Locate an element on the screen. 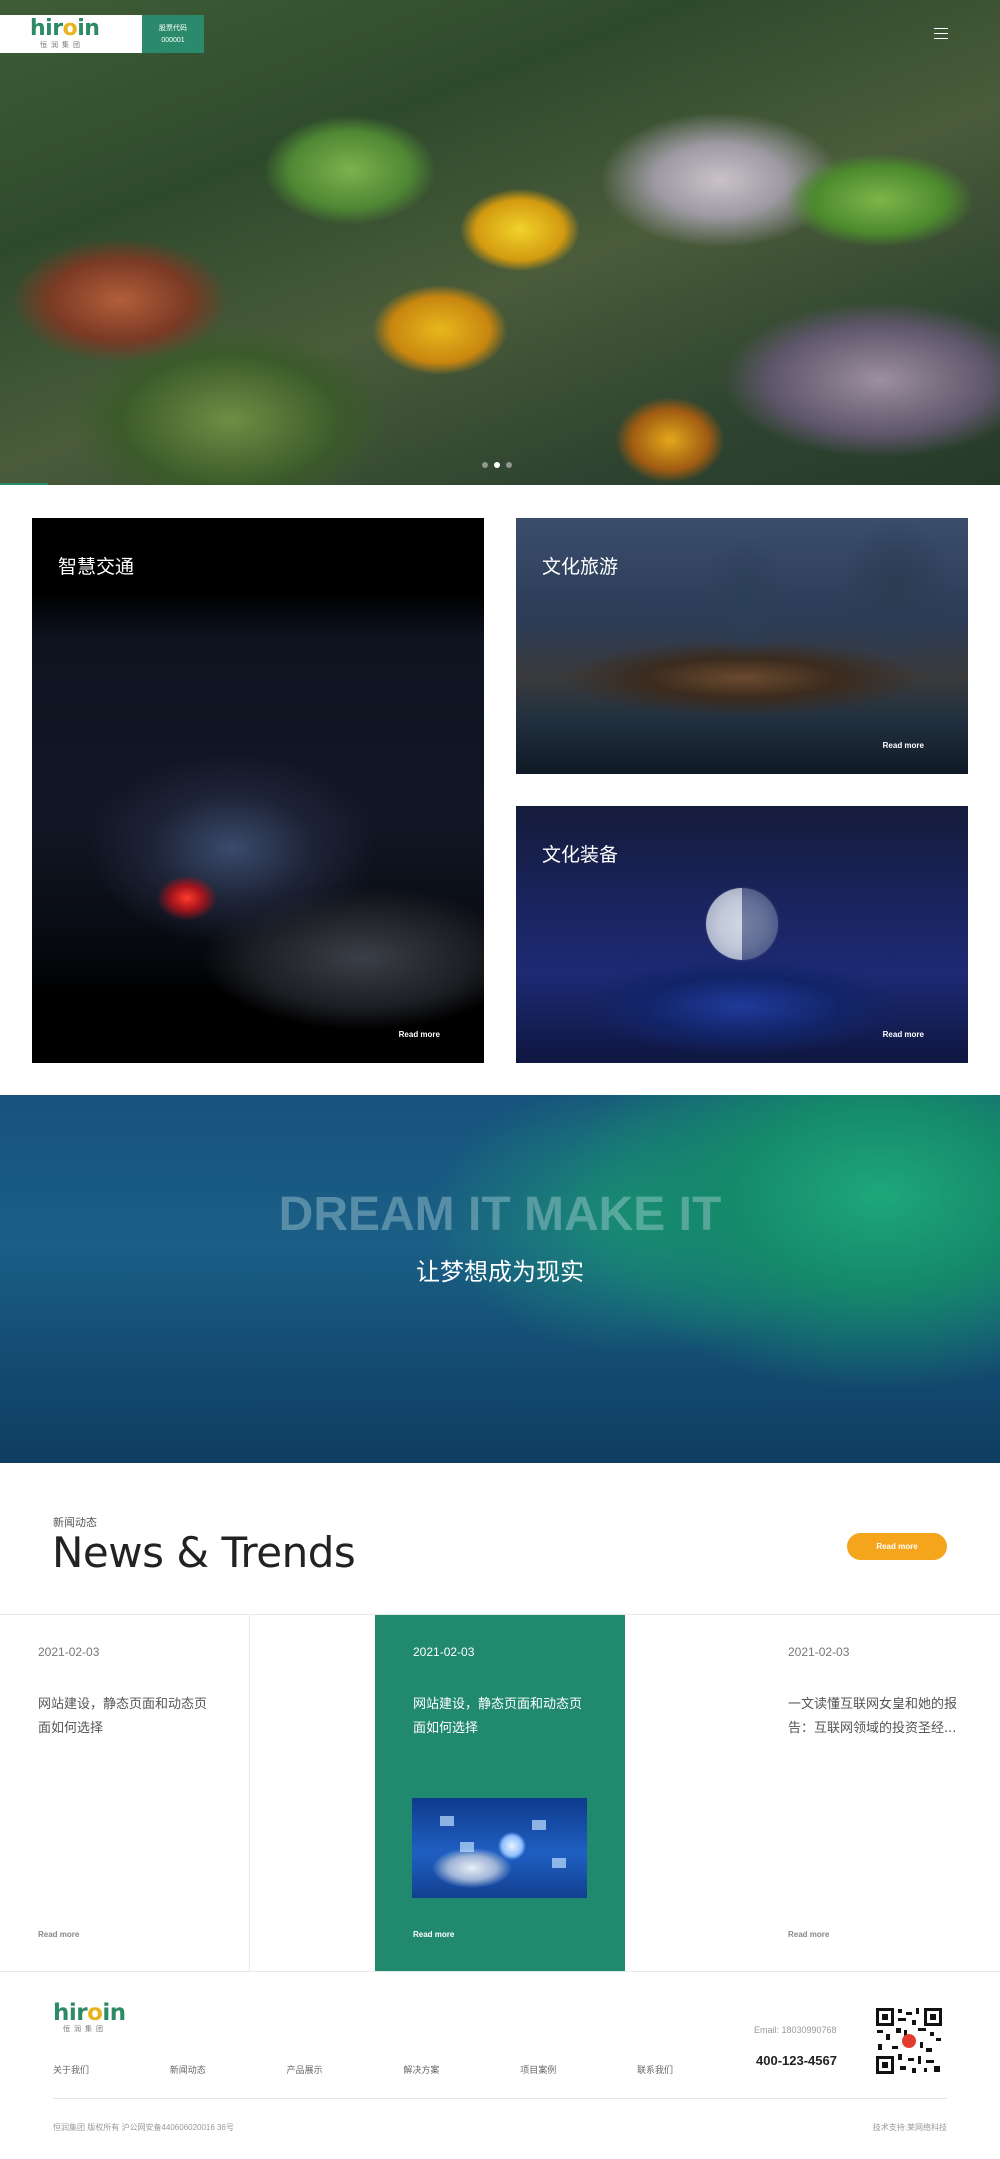  footer-nav-contact: 联系我们 is located at coordinates (655, 2069).